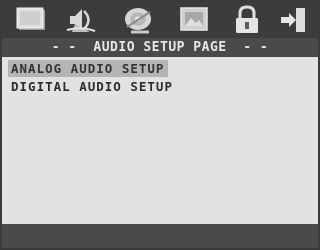 The width and height of the screenshot is (320, 250). What do you see at coordinates (194, 20) in the screenshot?
I see `preference-icon` at bounding box center [194, 20].